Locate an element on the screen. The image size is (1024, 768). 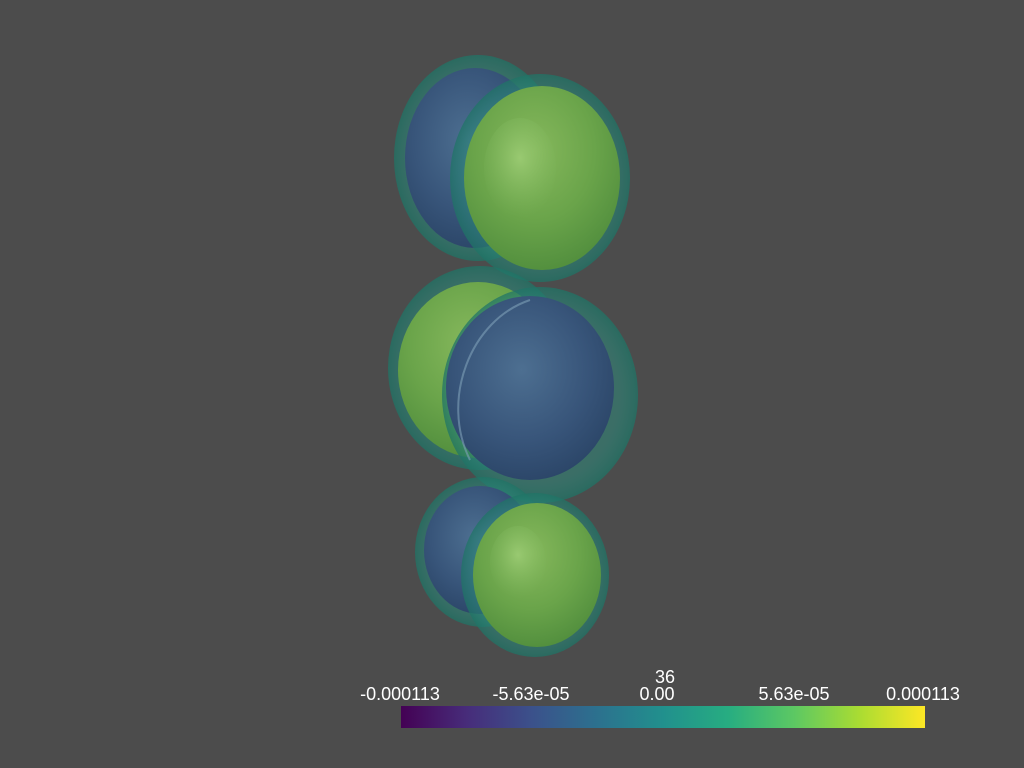
top-lobe-pair is located at coordinates (512, 168).